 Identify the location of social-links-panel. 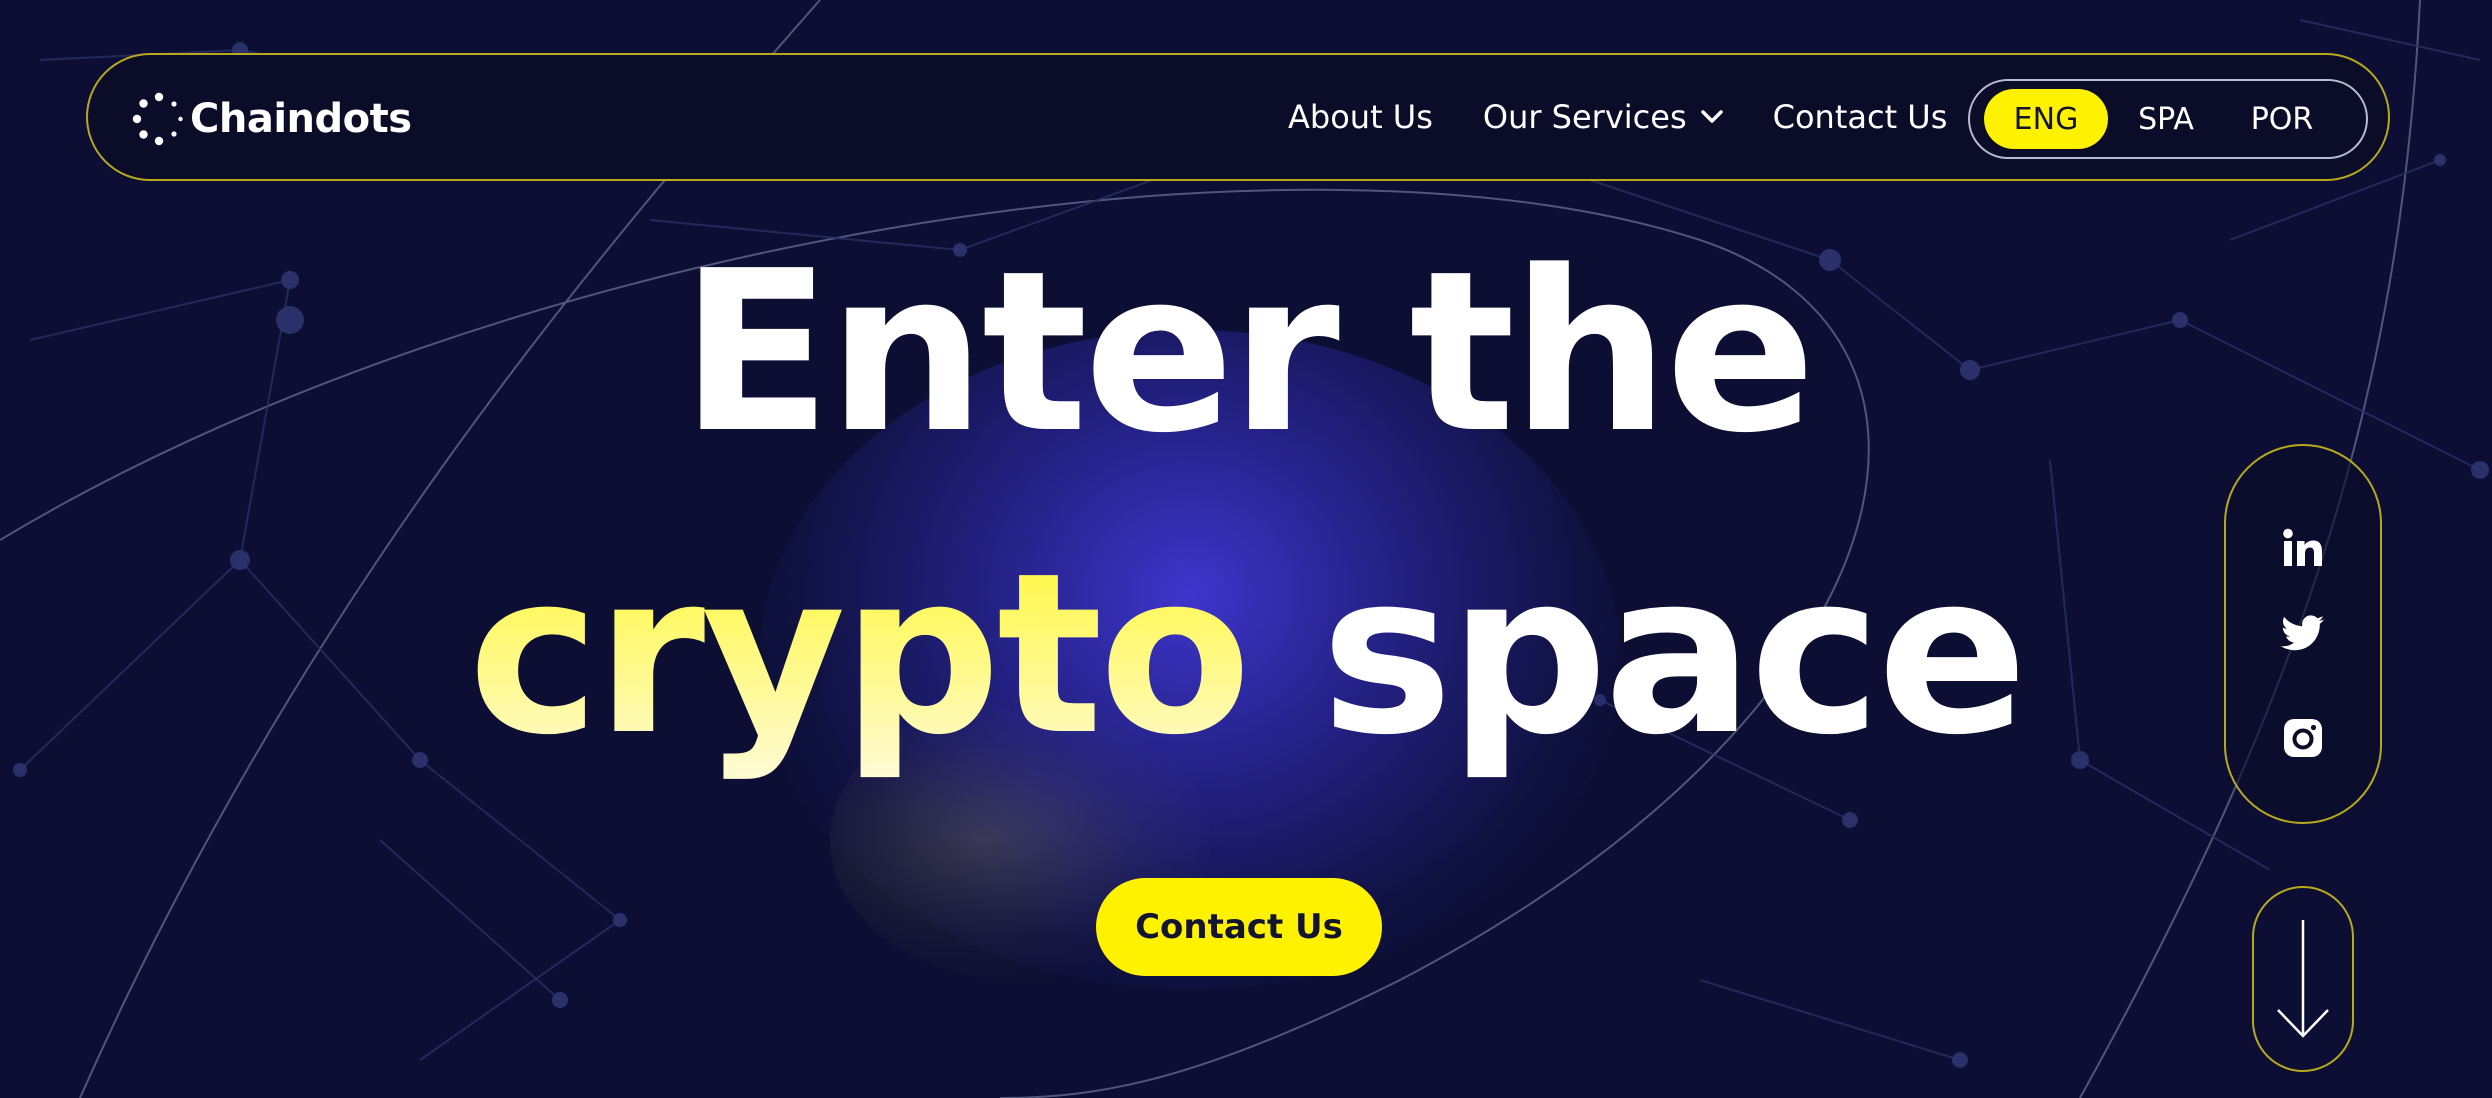
(2303, 634).